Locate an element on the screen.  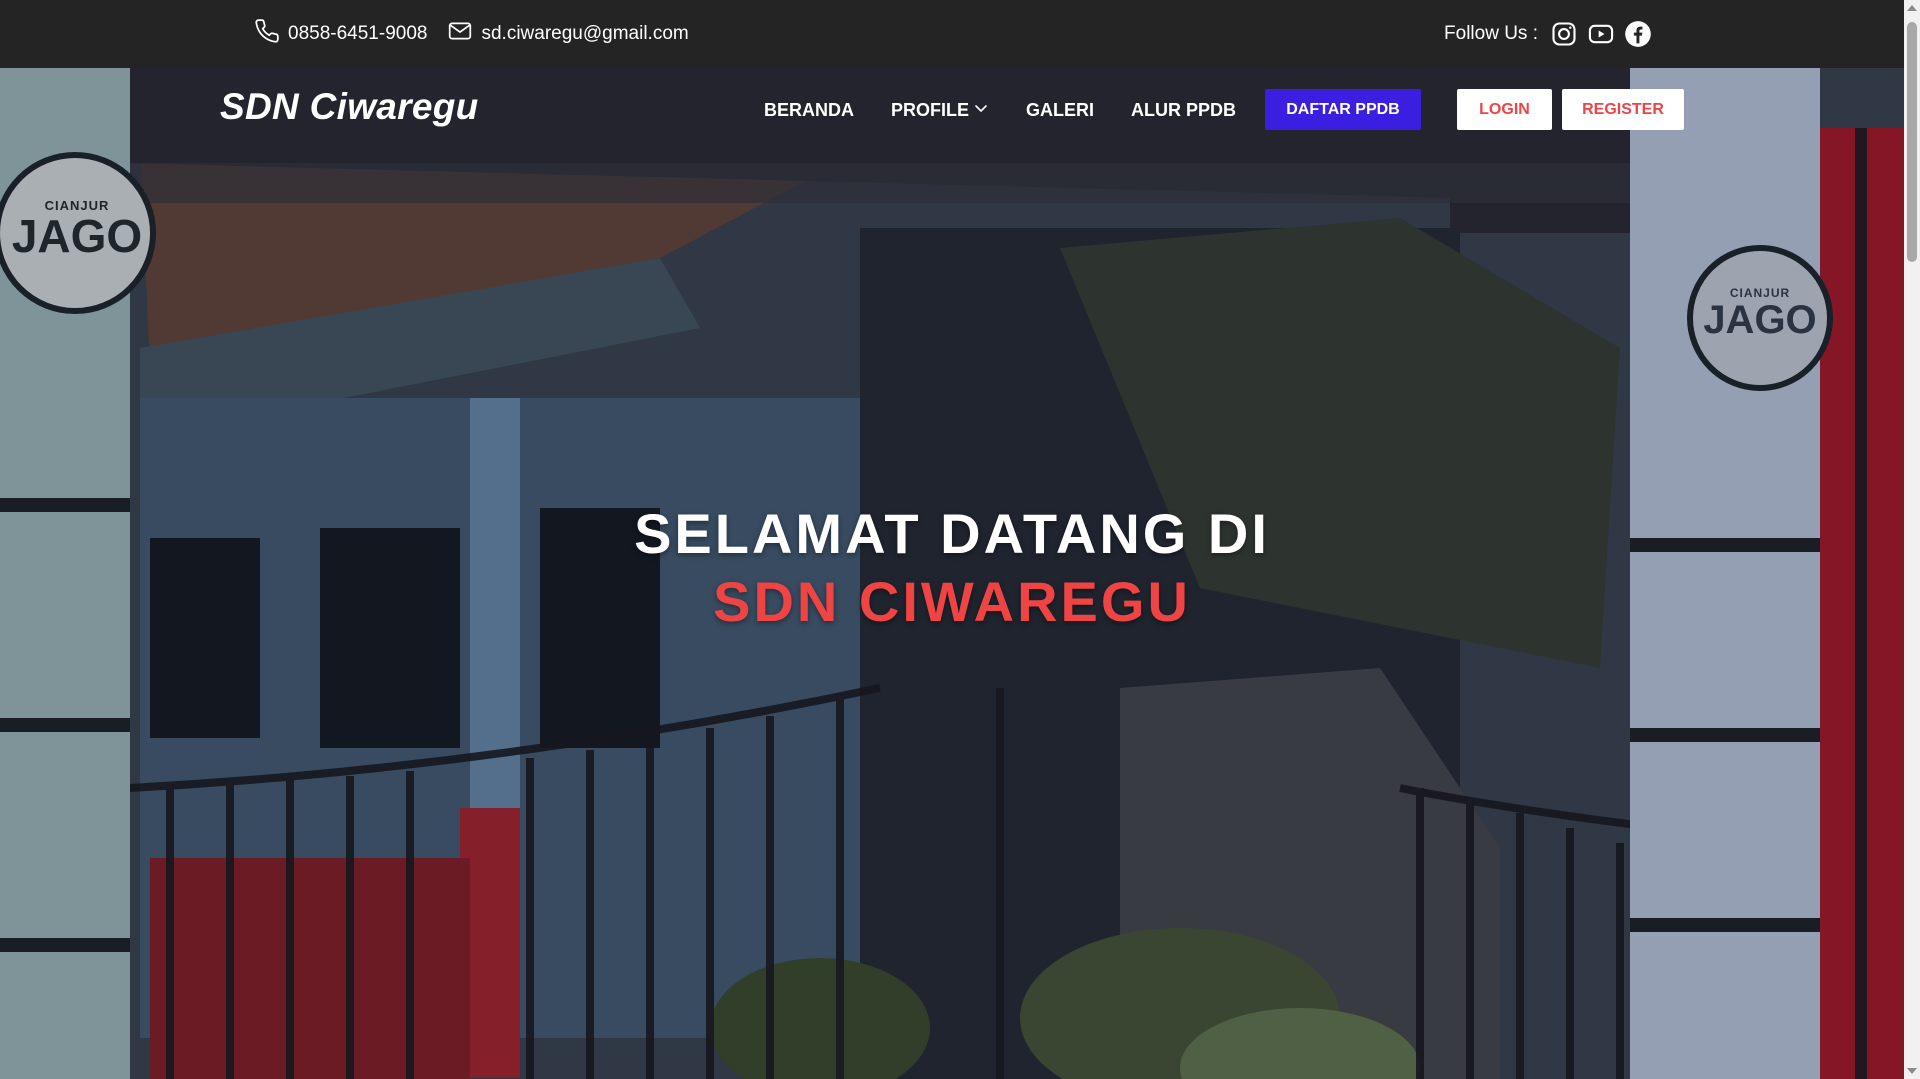
nav-item-label: GALERI is located at coordinates (1060, 109).